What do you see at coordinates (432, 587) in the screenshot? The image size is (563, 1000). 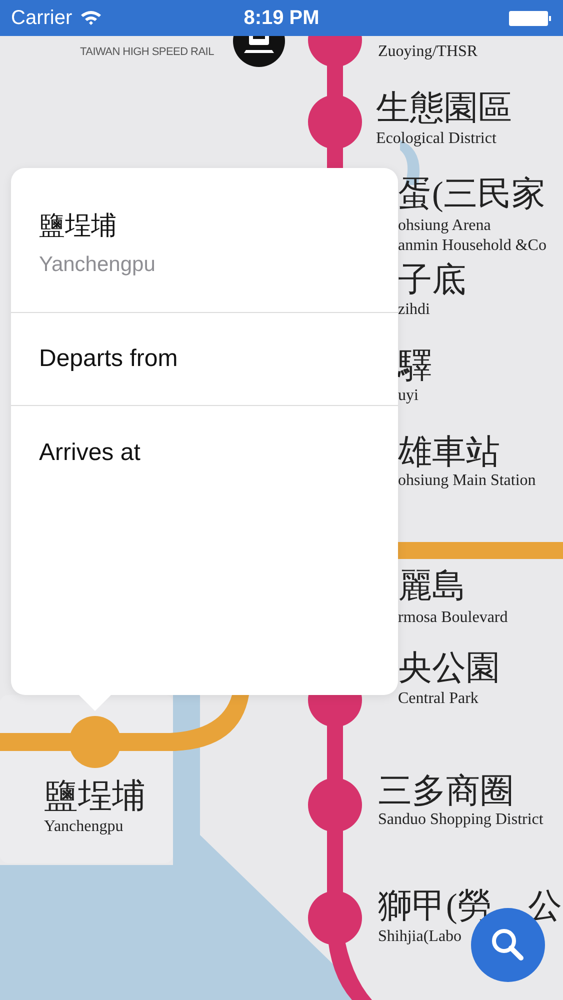 I see `station-name: 麗島` at bounding box center [432, 587].